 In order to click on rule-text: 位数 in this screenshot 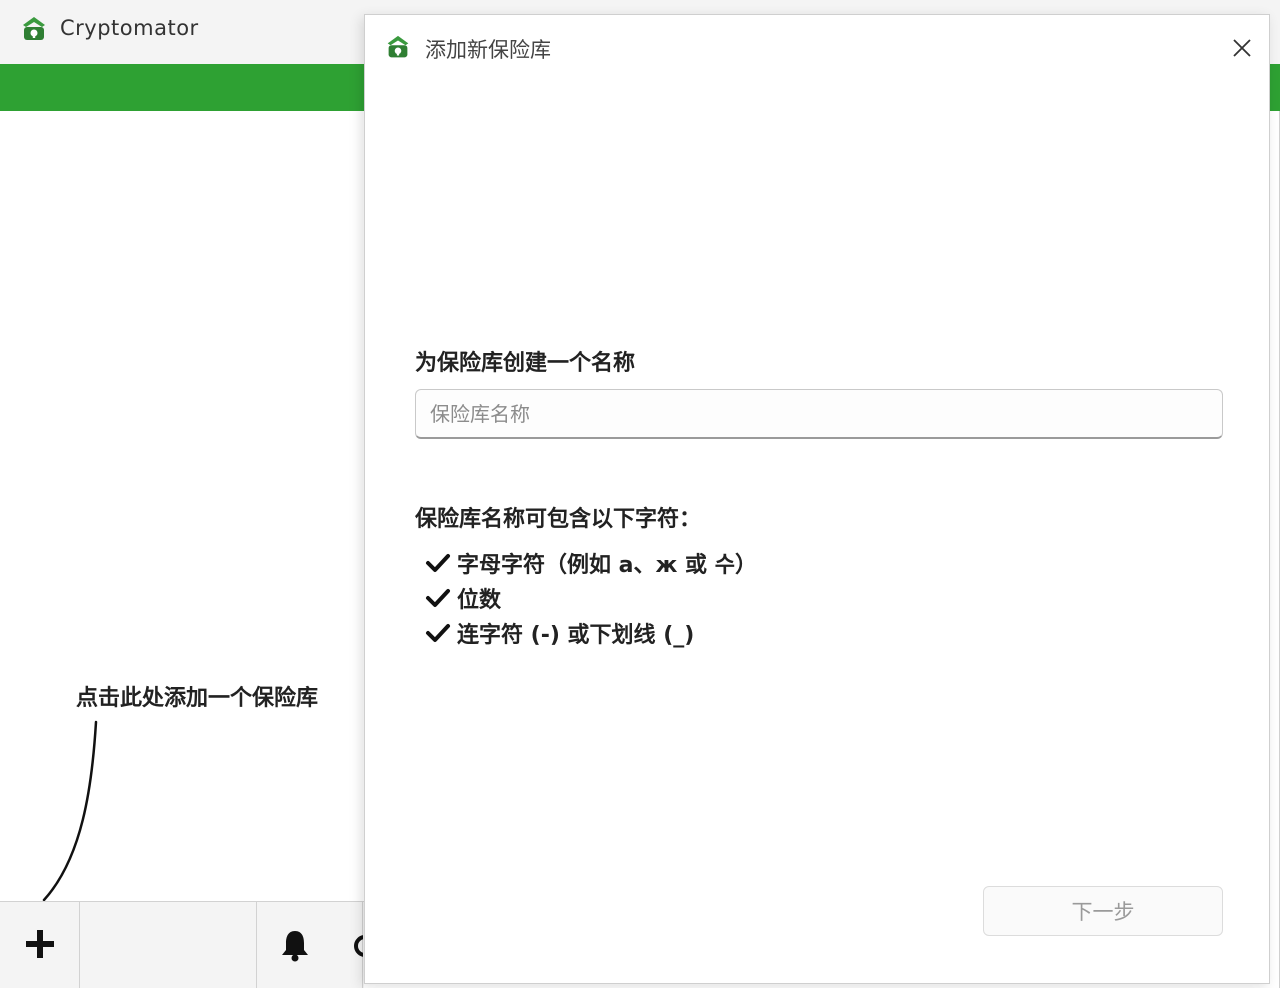, I will do `click(479, 600)`.